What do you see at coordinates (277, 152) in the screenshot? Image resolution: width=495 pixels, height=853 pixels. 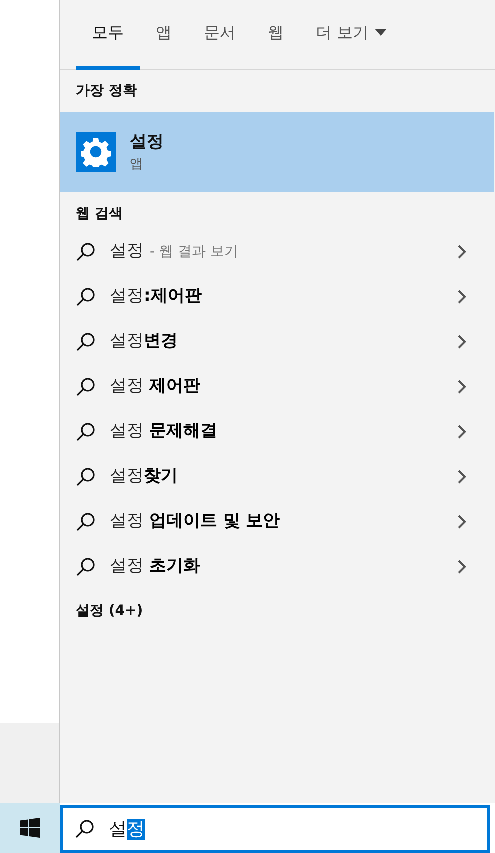 I see `best-match-item: 설정 앱` at bounding box center [277, 152].